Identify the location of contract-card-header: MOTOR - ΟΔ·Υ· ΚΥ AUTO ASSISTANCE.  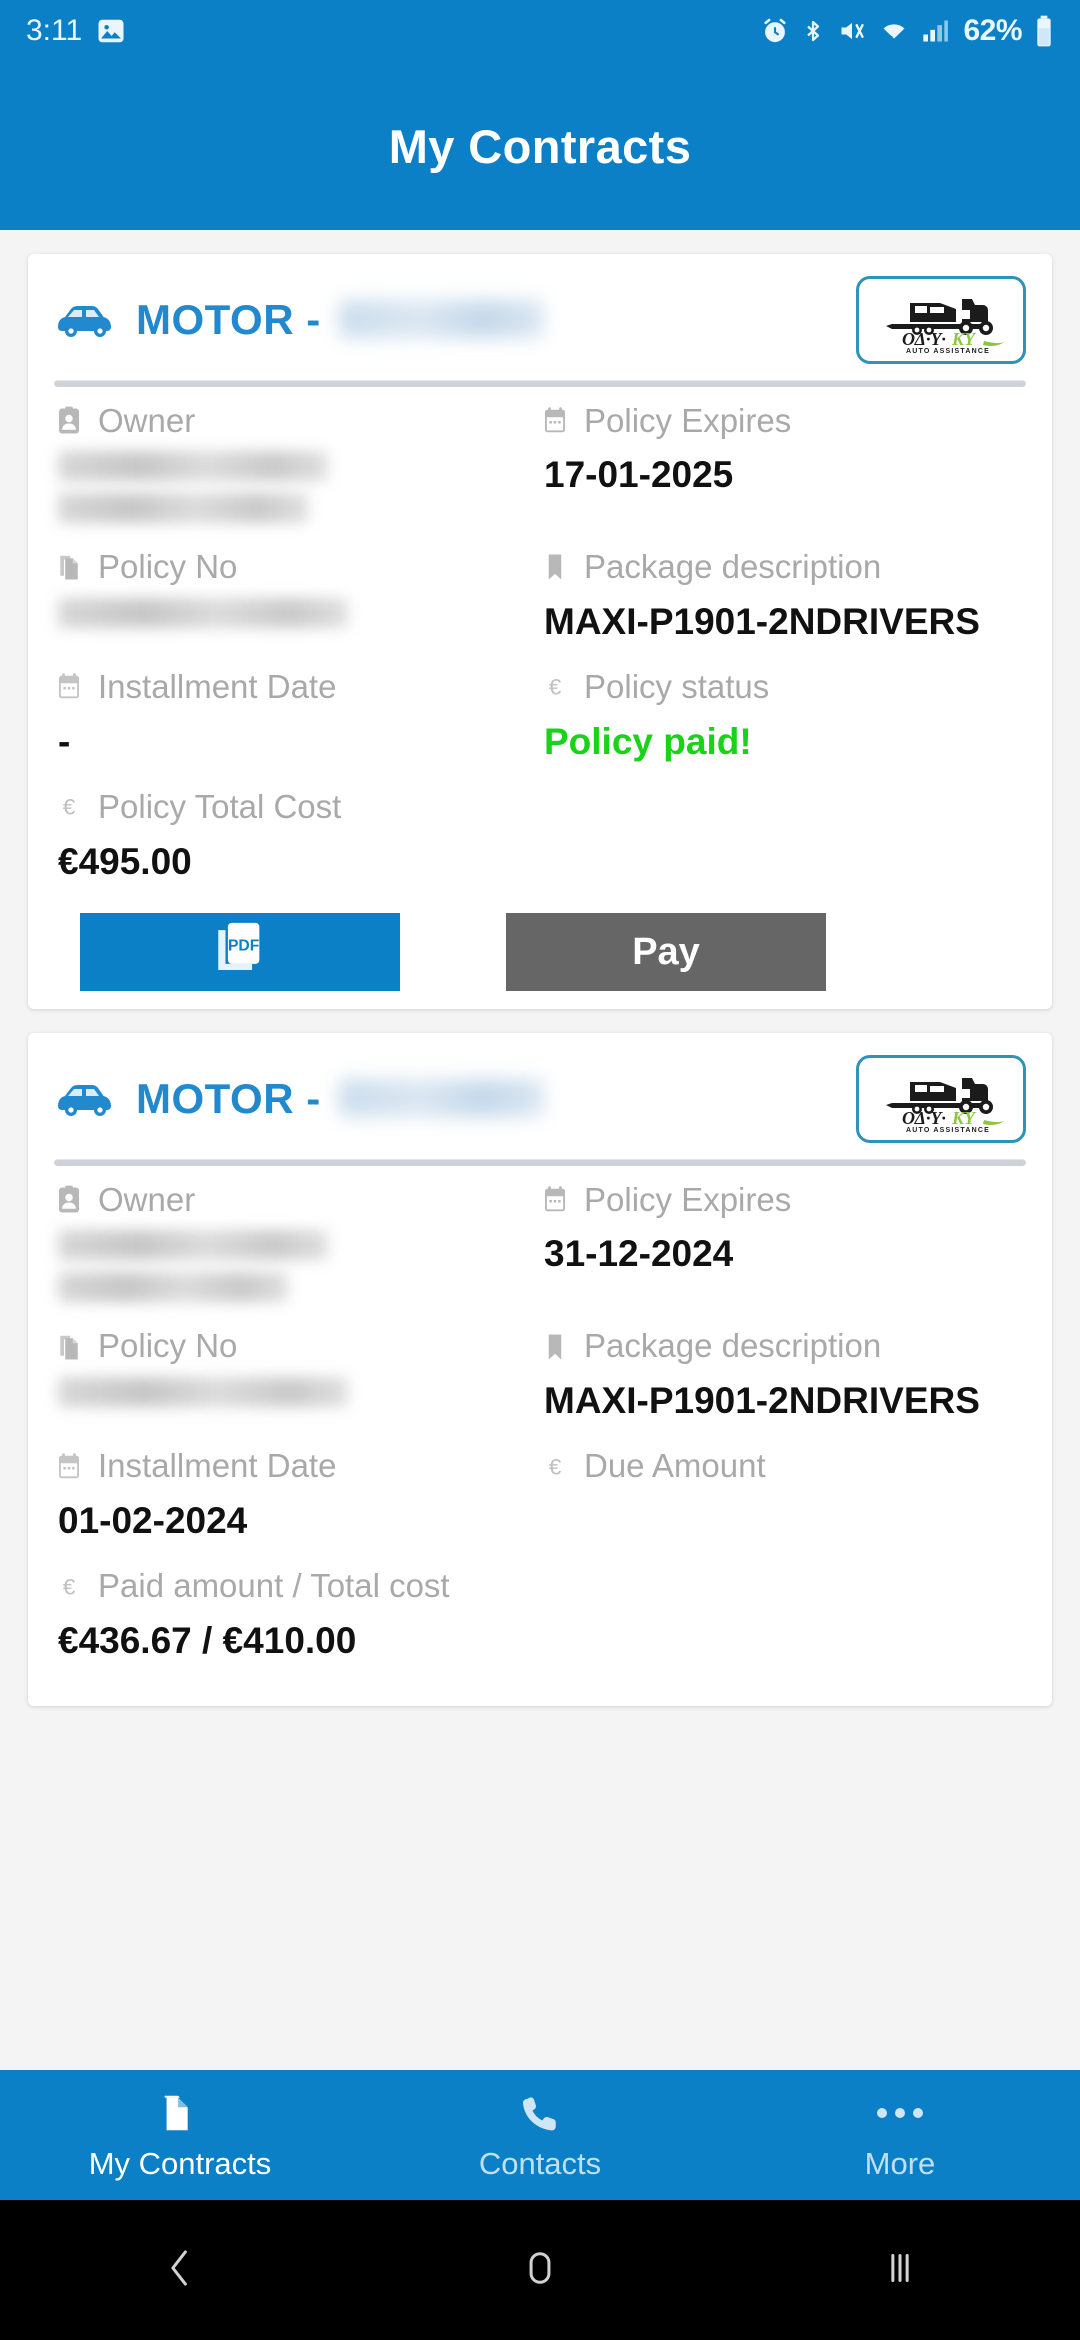
(540, 323).